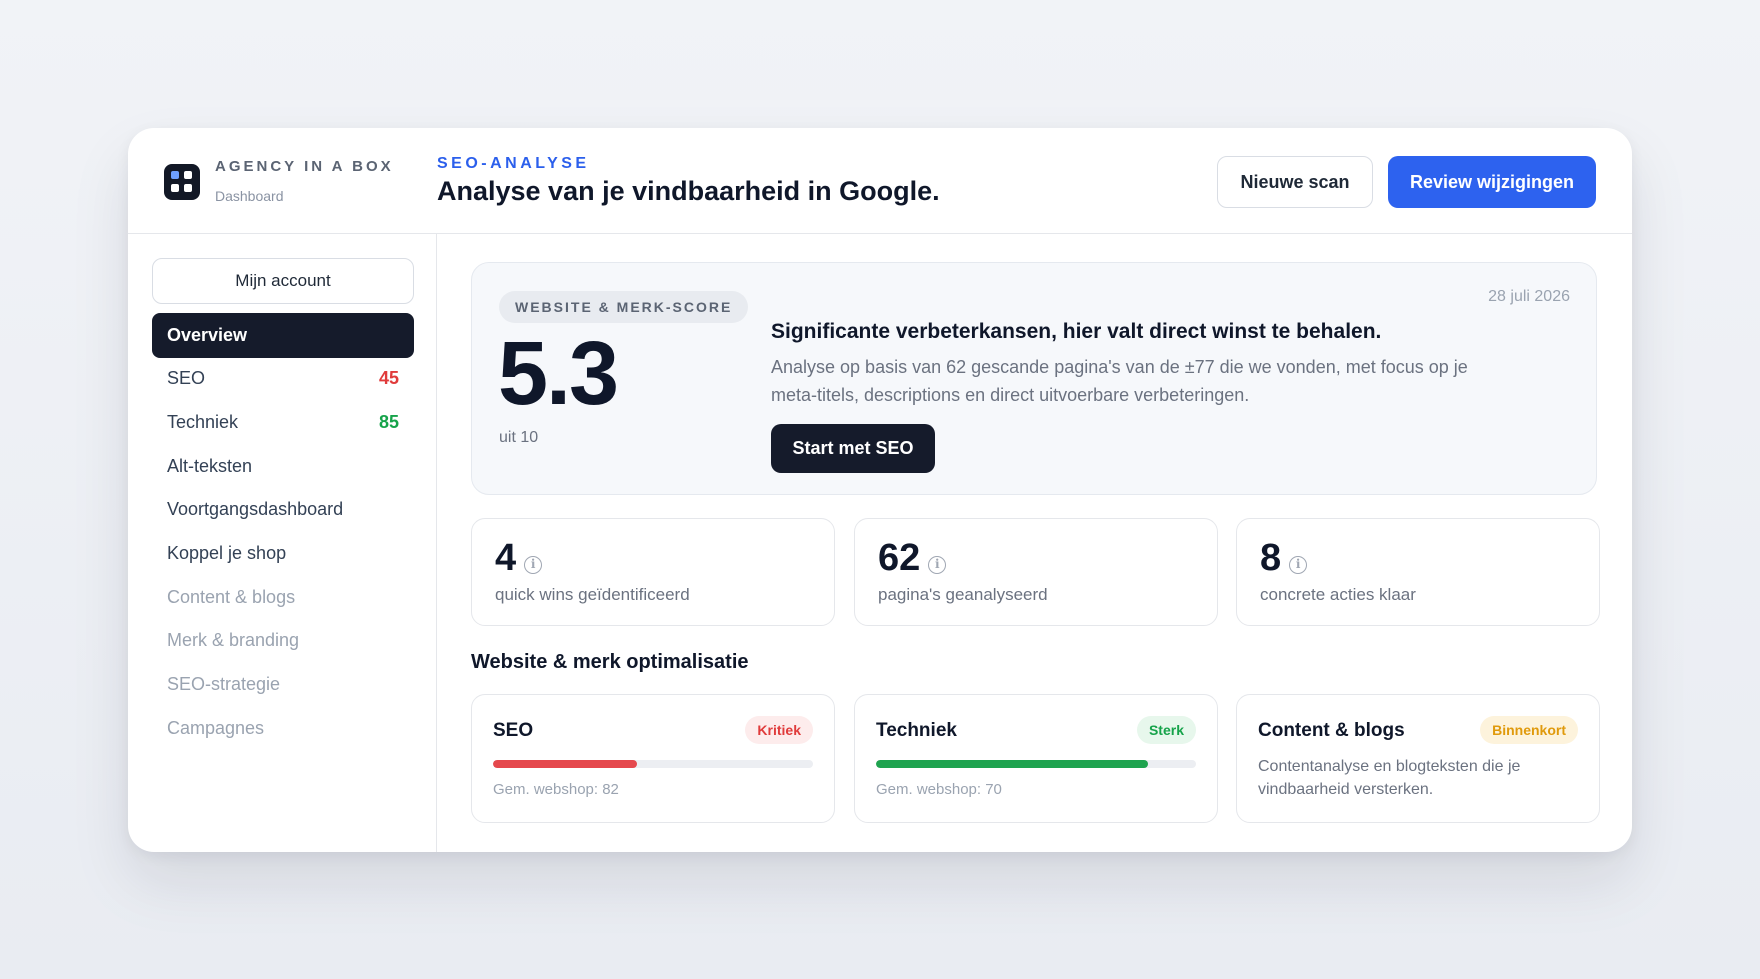  Describe the element at coordinates (688, 191) in the screenshot. I see `page-title: Analyse van je vindbaarheid in Google.` at that location.